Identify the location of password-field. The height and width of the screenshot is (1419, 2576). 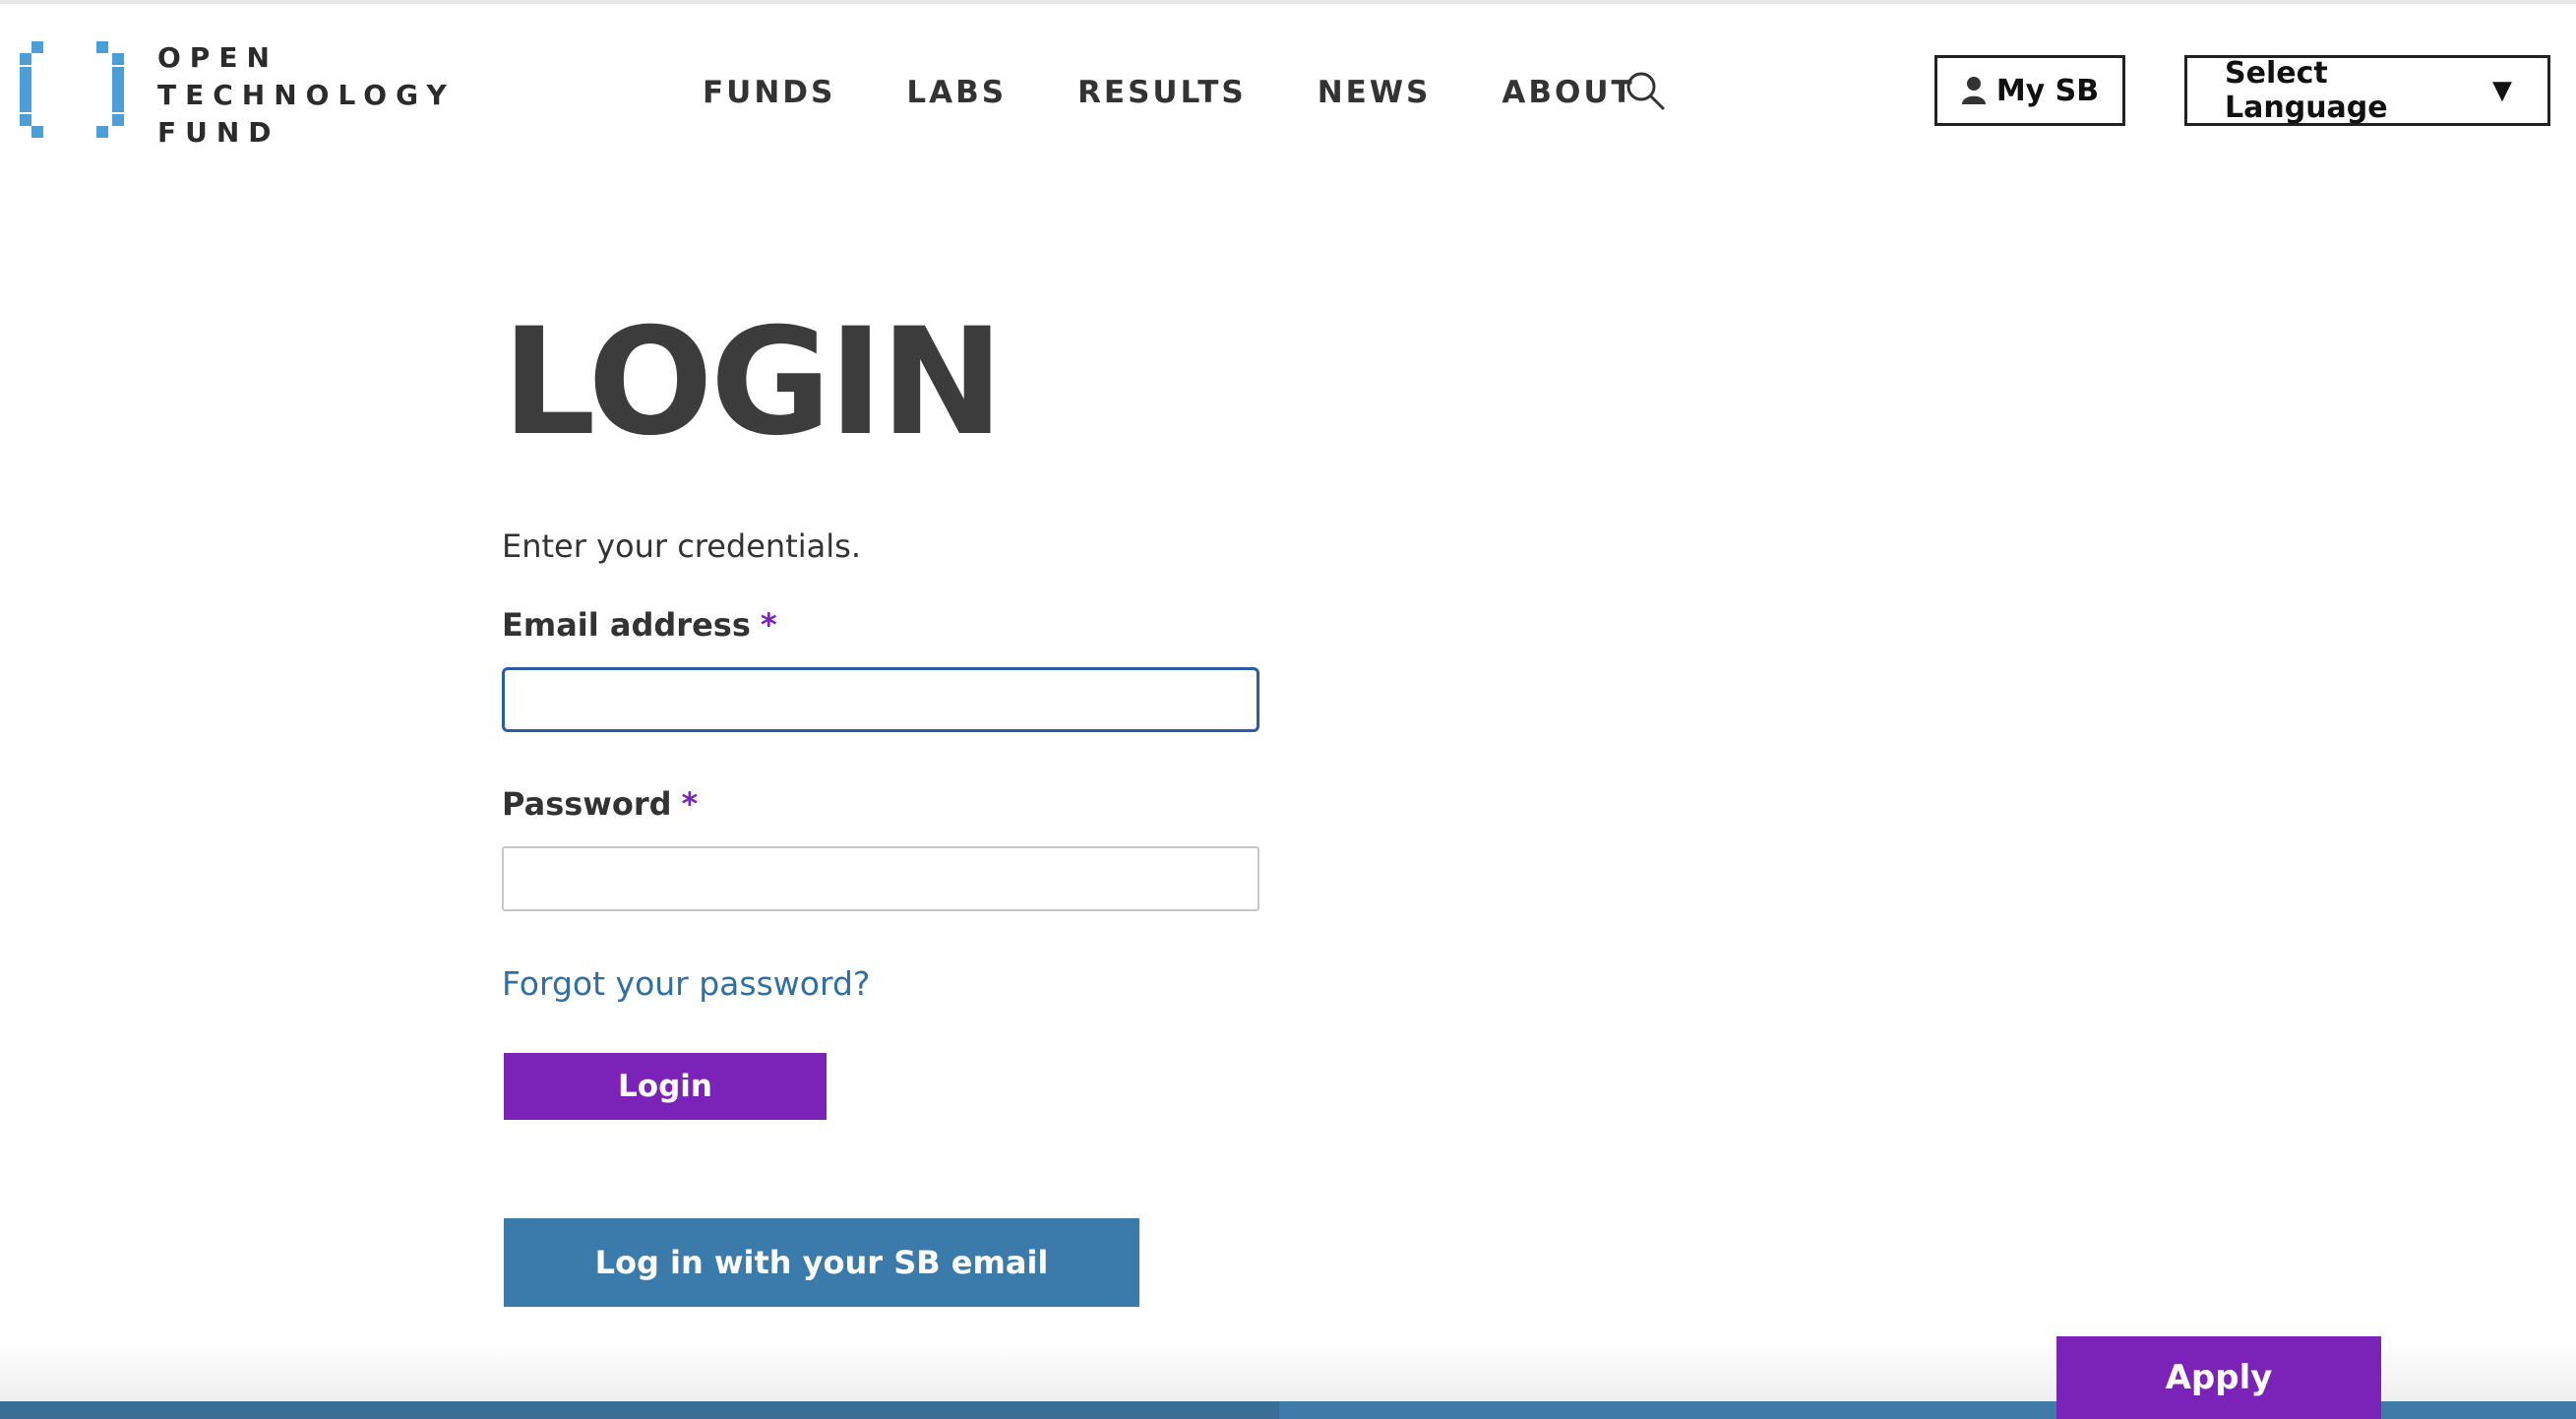
(880, 879).